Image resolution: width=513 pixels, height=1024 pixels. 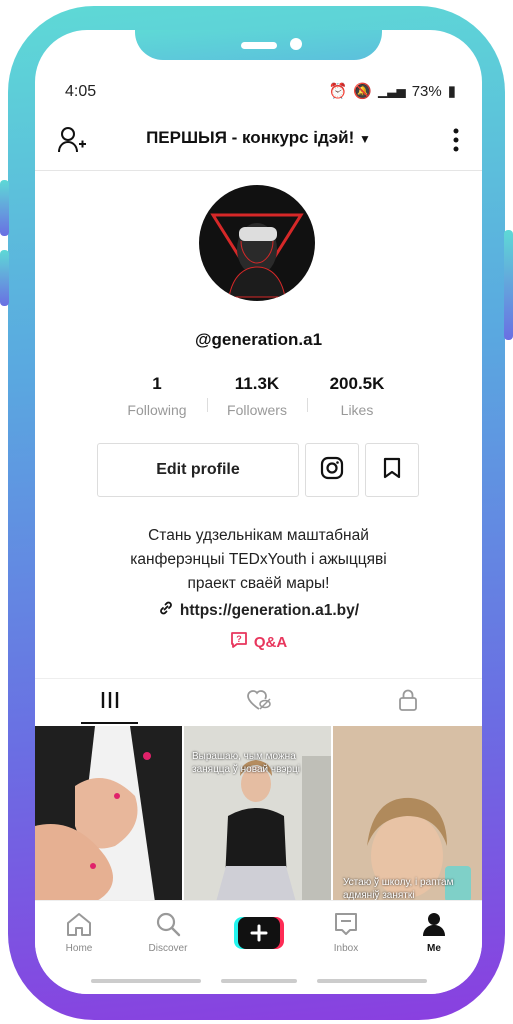 I want to click on create-icon, so click(x=259, y=933).